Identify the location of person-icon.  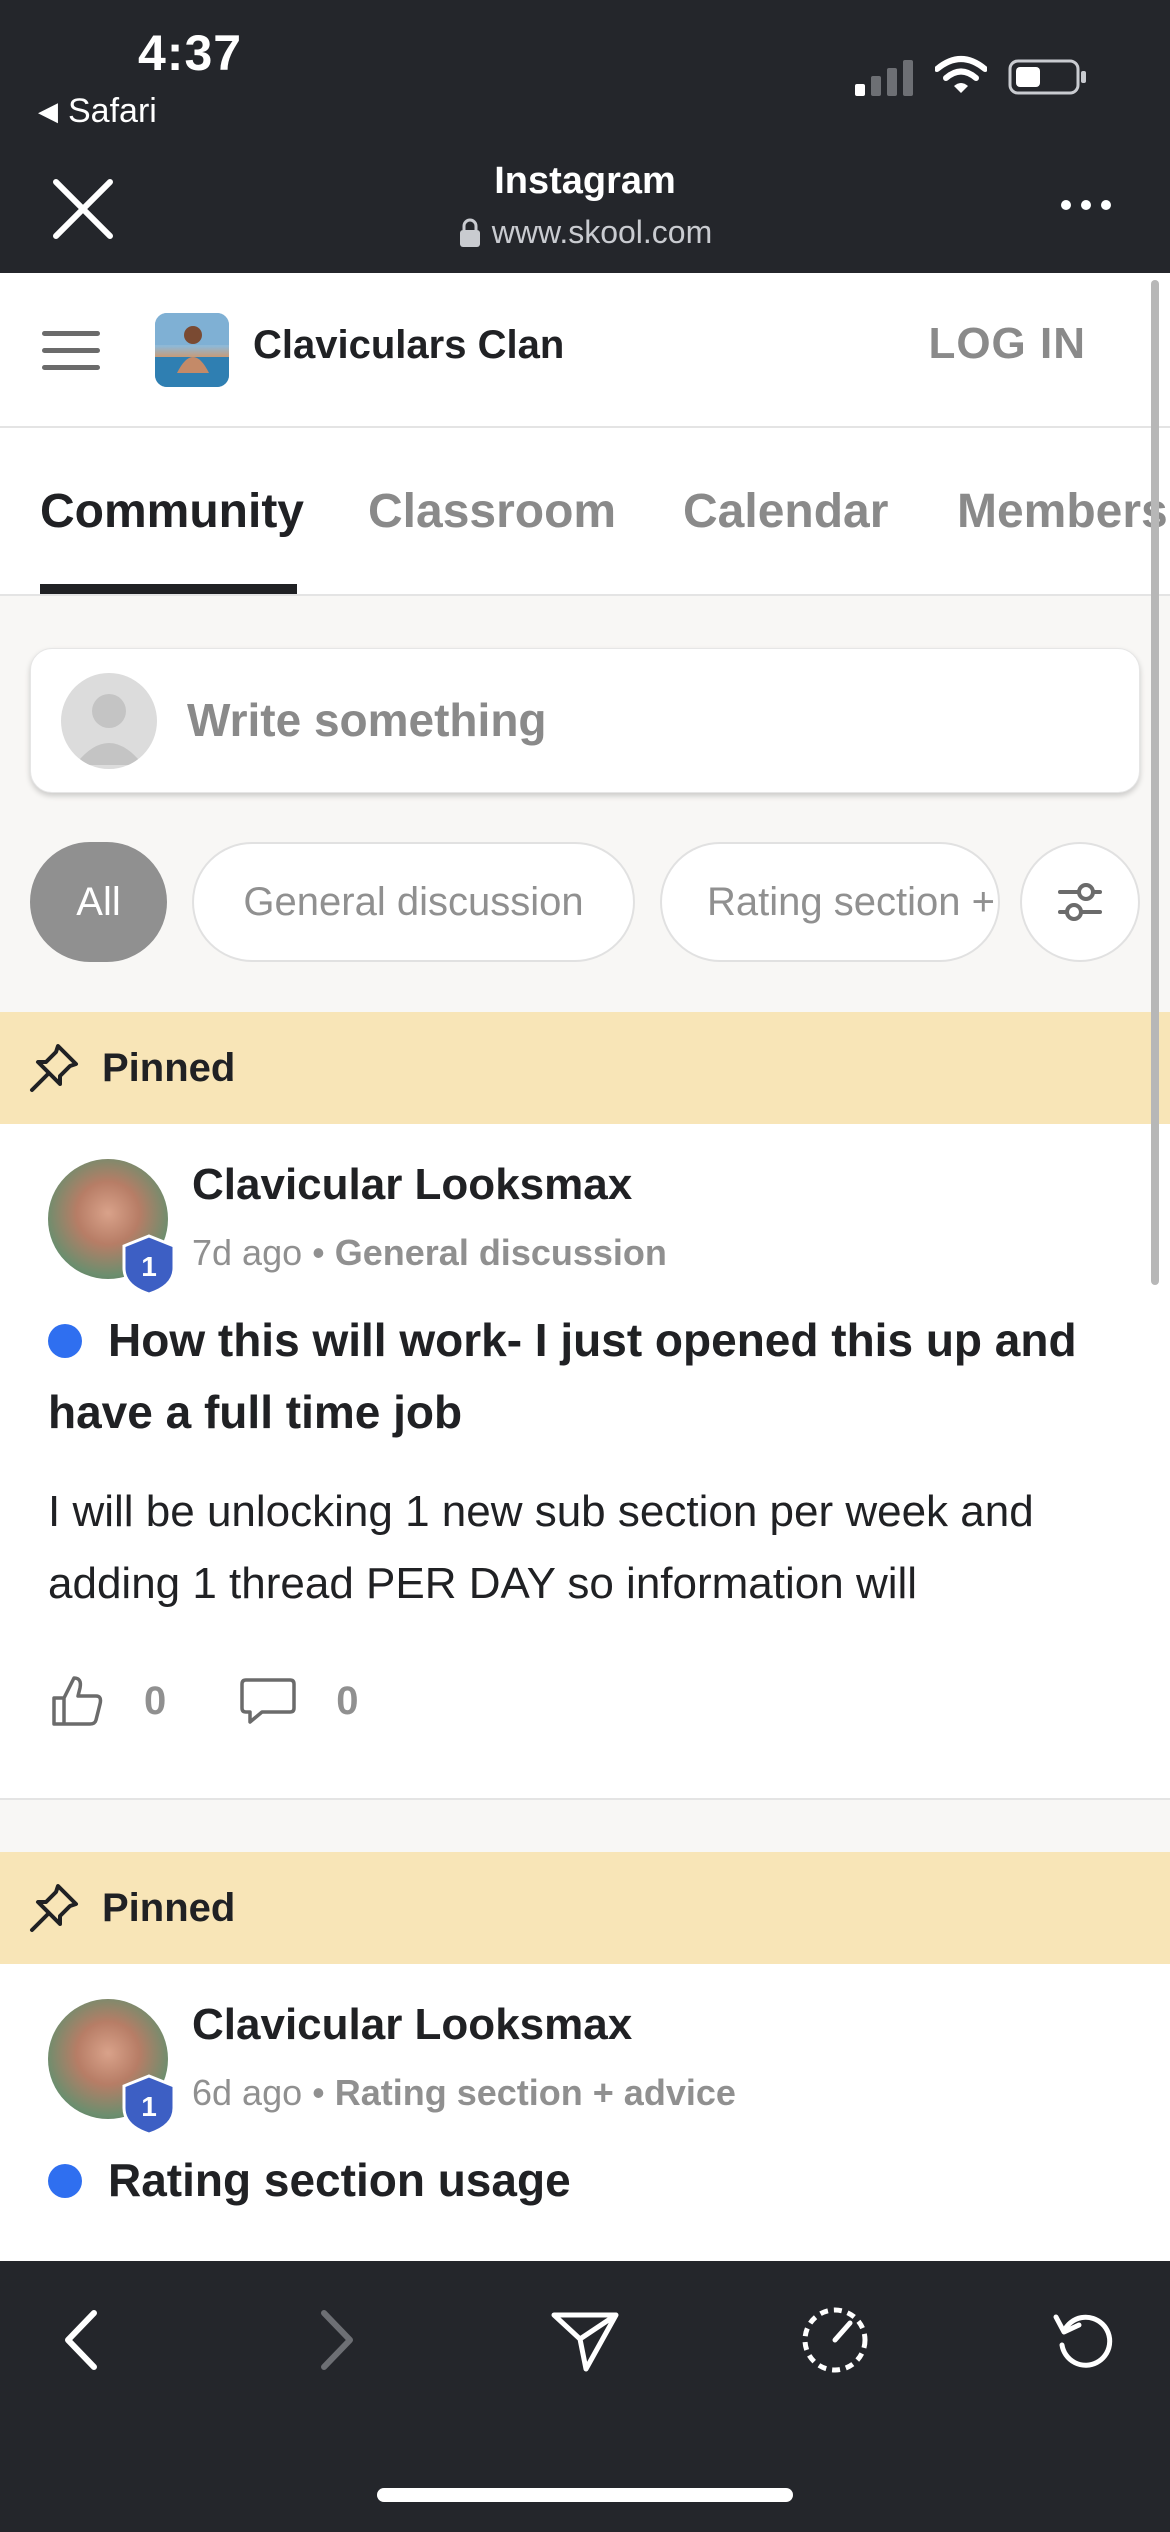
(109, 729).